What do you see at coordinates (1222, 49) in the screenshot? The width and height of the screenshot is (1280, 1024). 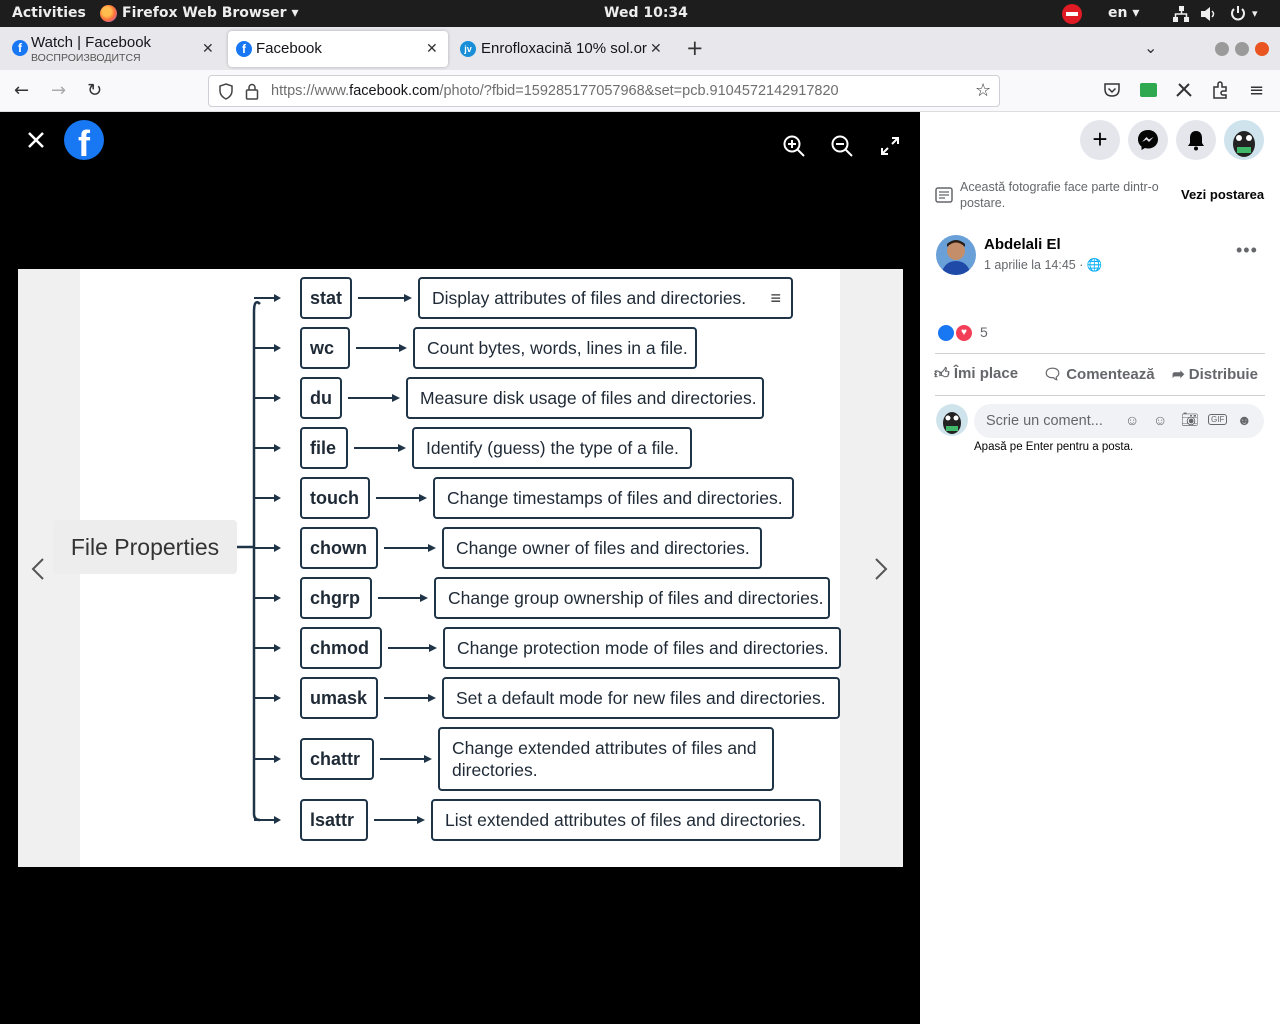 I see `minimize-button` at bounding box center [1222, 49].